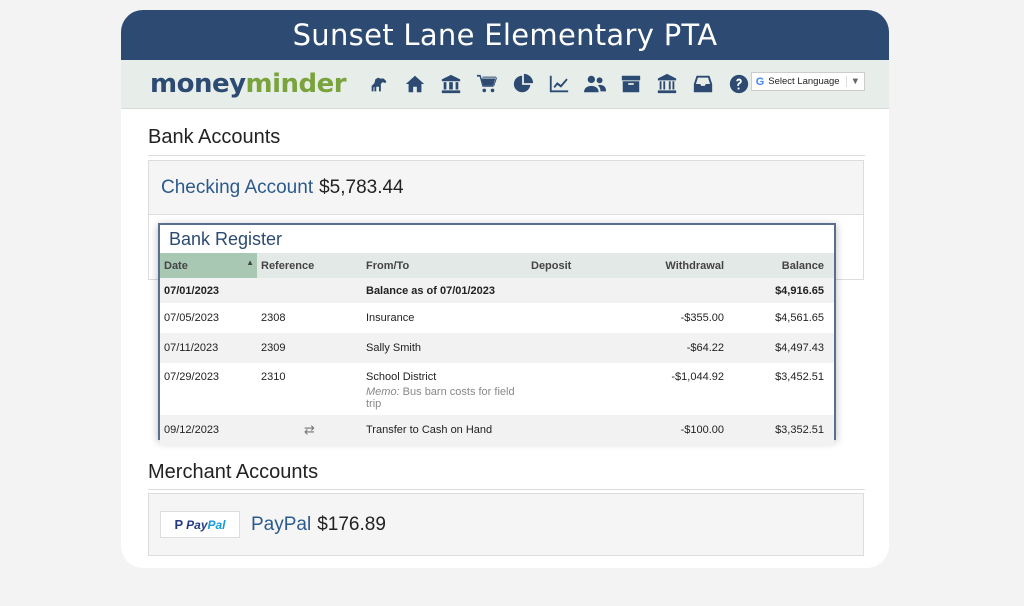  What do you see at coordinates (673, 430) in the screenshot?
I see `cell-withdrawal: -$100.00` at bounding box center [673, 430].